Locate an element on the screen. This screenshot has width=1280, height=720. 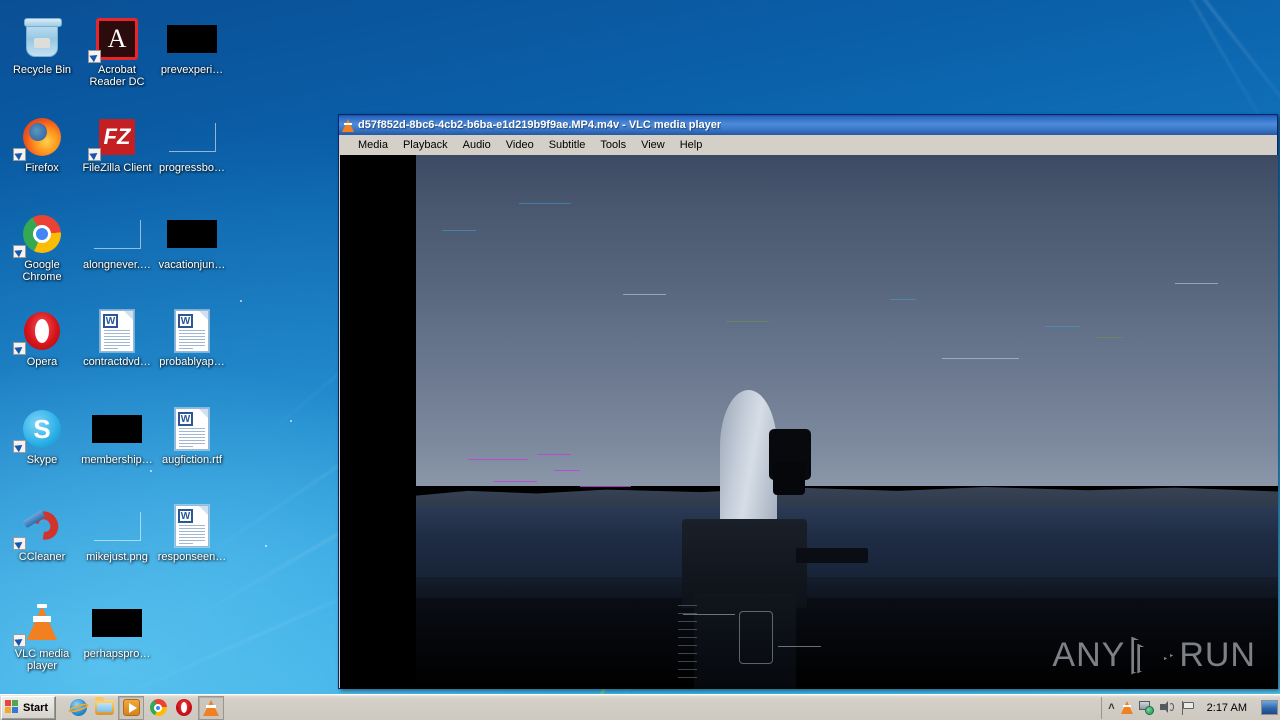
desktop-icon-augfiction.rtf: Waugfiction.rtf is located at coordinates (192, 435).